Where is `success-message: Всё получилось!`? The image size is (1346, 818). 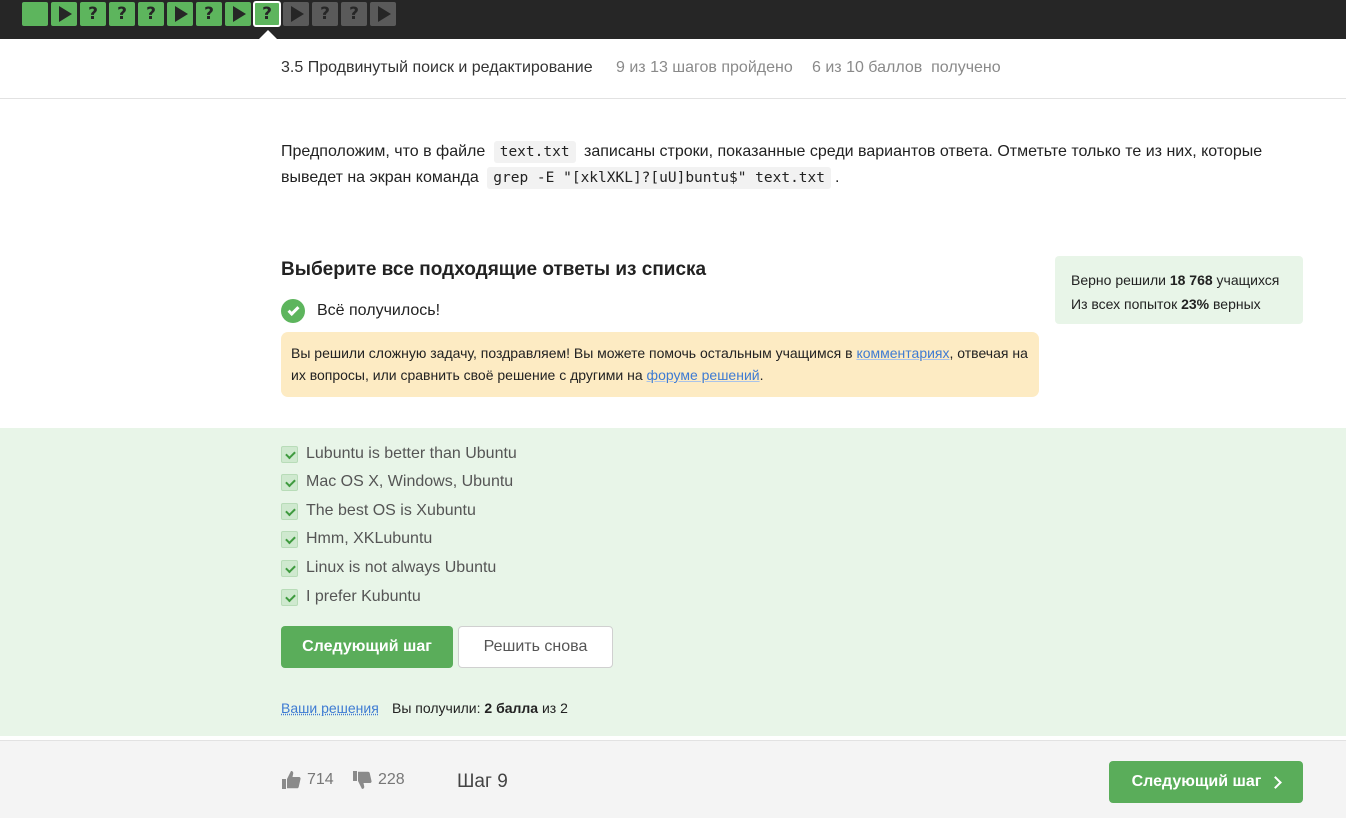
success-message: Всё получилось! is located at coordinates (360, 311).